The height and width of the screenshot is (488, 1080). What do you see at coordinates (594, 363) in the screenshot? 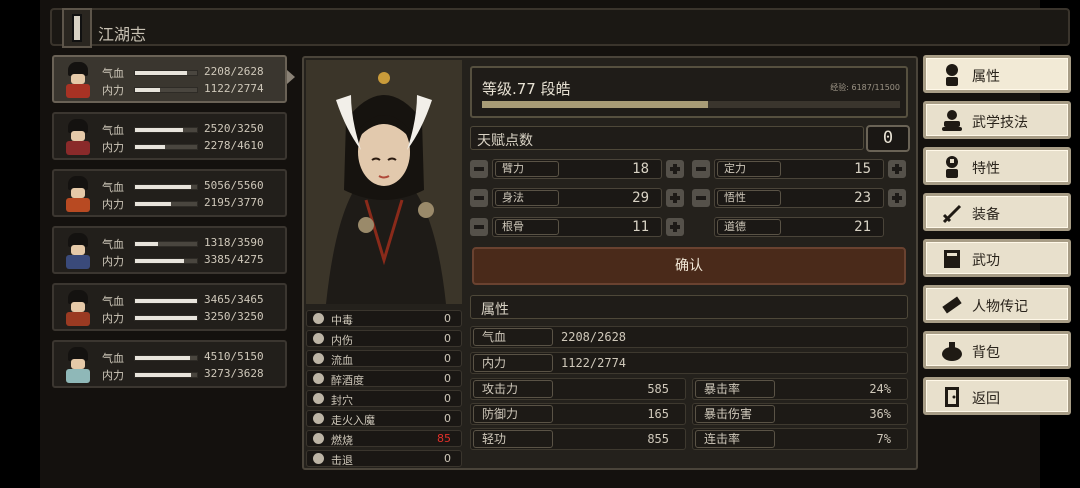
I see `attr-mp-value: 1122/2774` at bounding box center [594, 363].